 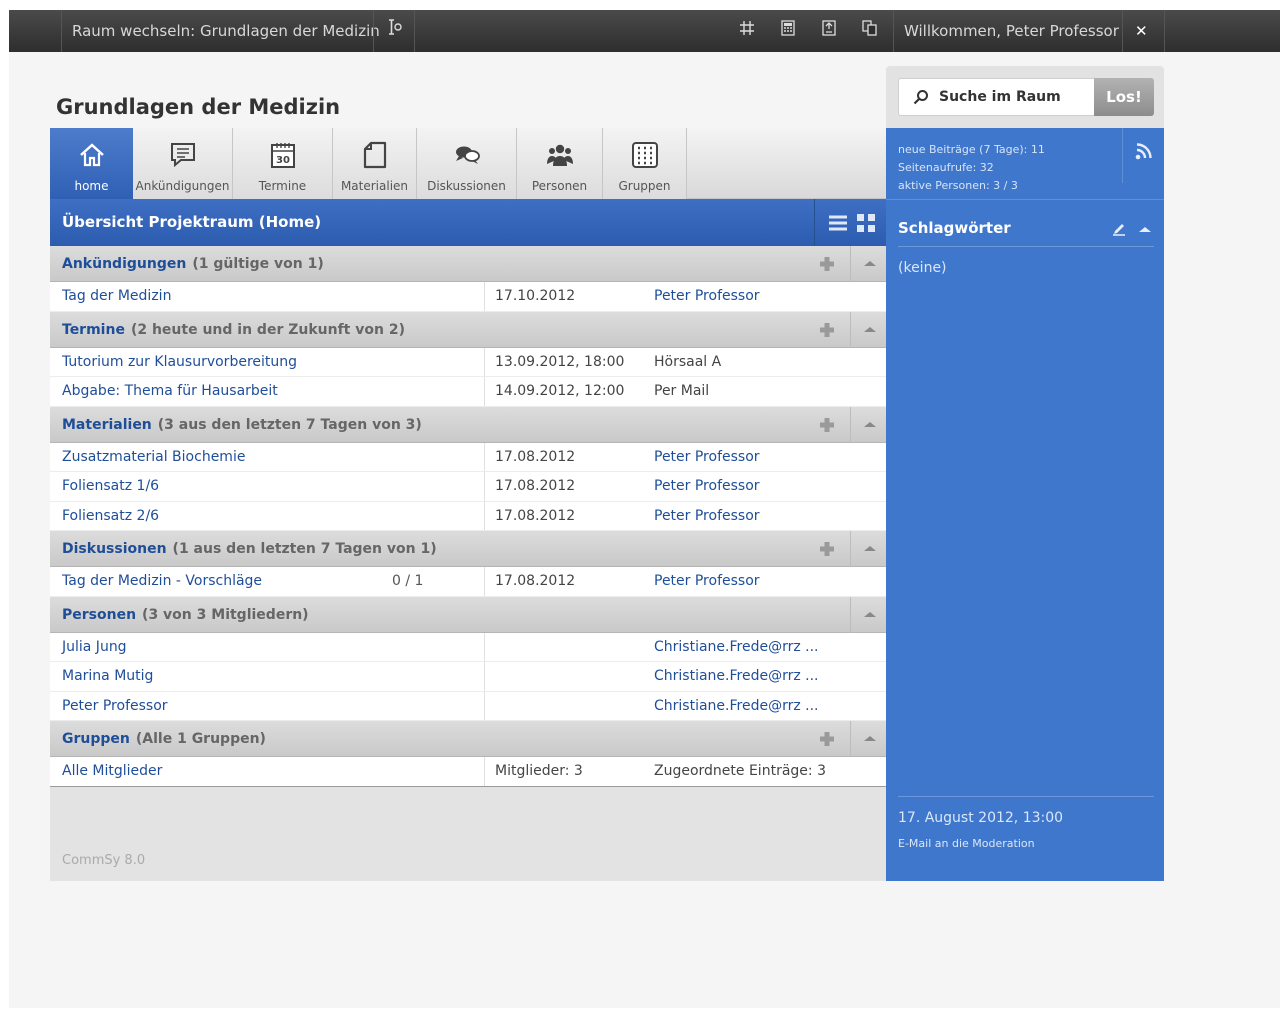 I want to click on welcome-user-link: Willkommen, Peter Professor, so click(x=1011, y=31).